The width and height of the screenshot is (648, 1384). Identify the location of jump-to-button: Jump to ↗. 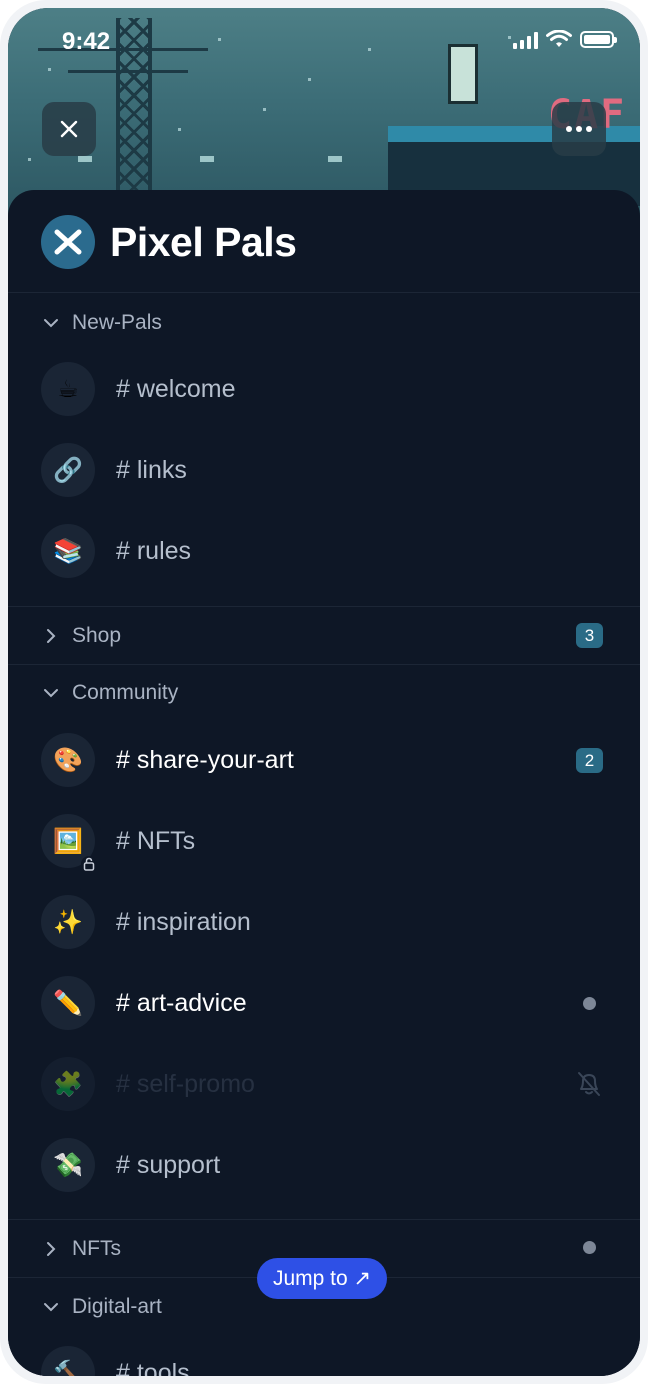
(322, 1278).